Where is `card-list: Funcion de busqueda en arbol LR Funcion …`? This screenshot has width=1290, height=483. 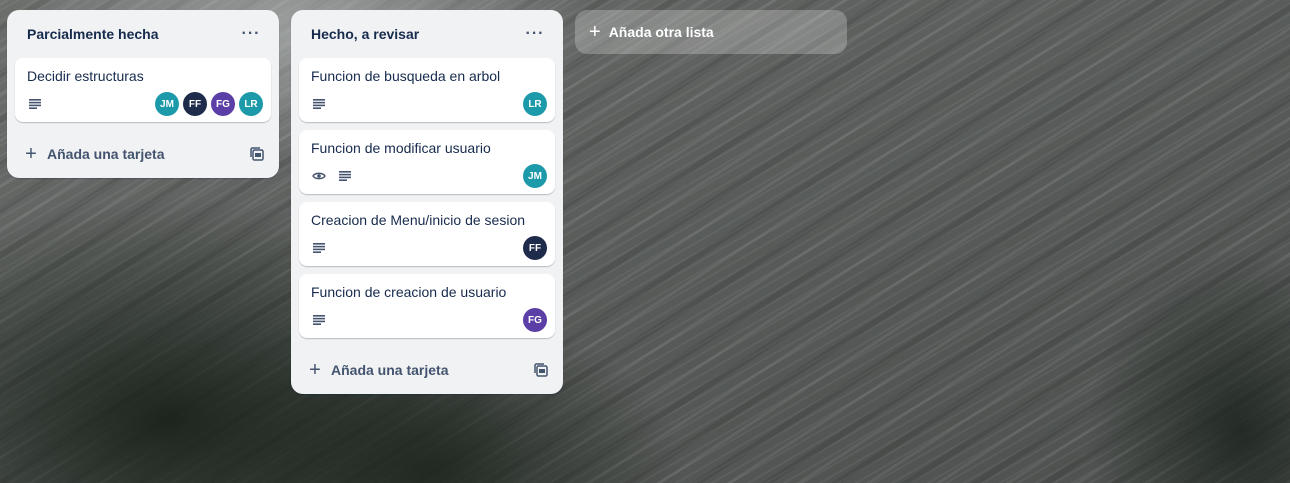
card-list: Funcion de busqueda en arbol LR Funcion … is located at coordinates (427, 198).